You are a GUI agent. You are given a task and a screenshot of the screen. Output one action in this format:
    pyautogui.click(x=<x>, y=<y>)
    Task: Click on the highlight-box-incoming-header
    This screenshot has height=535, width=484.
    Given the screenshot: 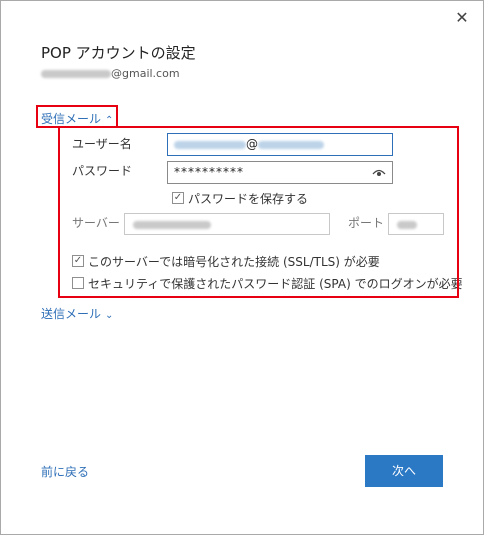 What is the action you would take?
    pyautogui.click(x=77, y=116)
    